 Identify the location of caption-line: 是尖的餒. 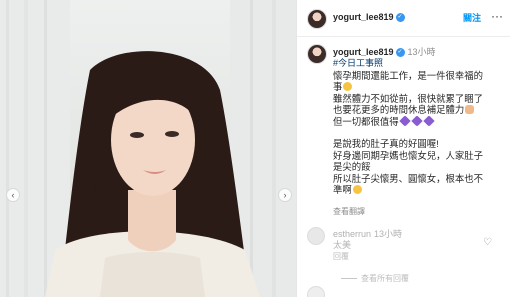
(352, 167).